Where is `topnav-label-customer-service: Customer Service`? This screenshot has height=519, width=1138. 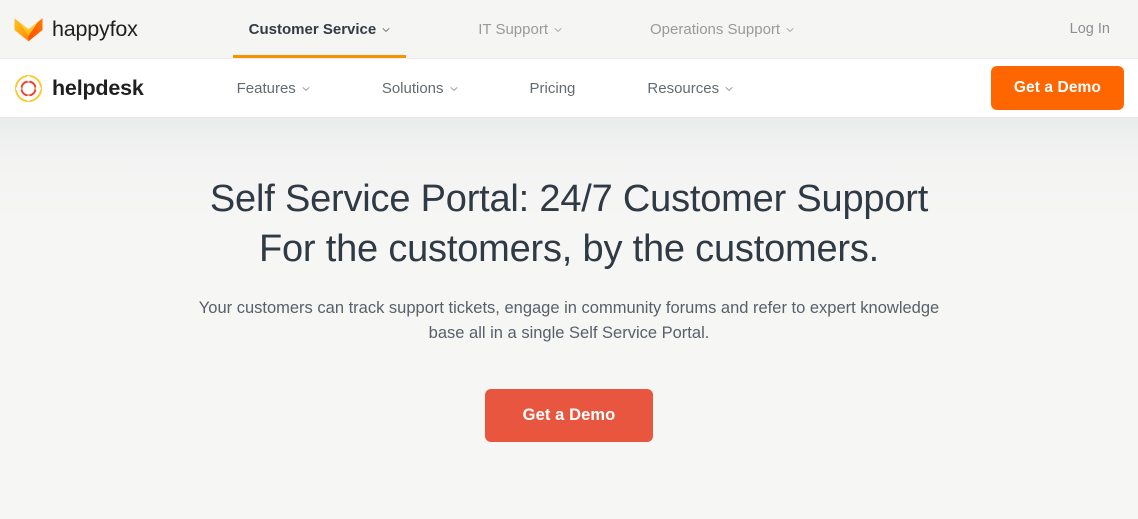
topnav-label-customer-service: Customer Service is located at coordinates (312, 29).